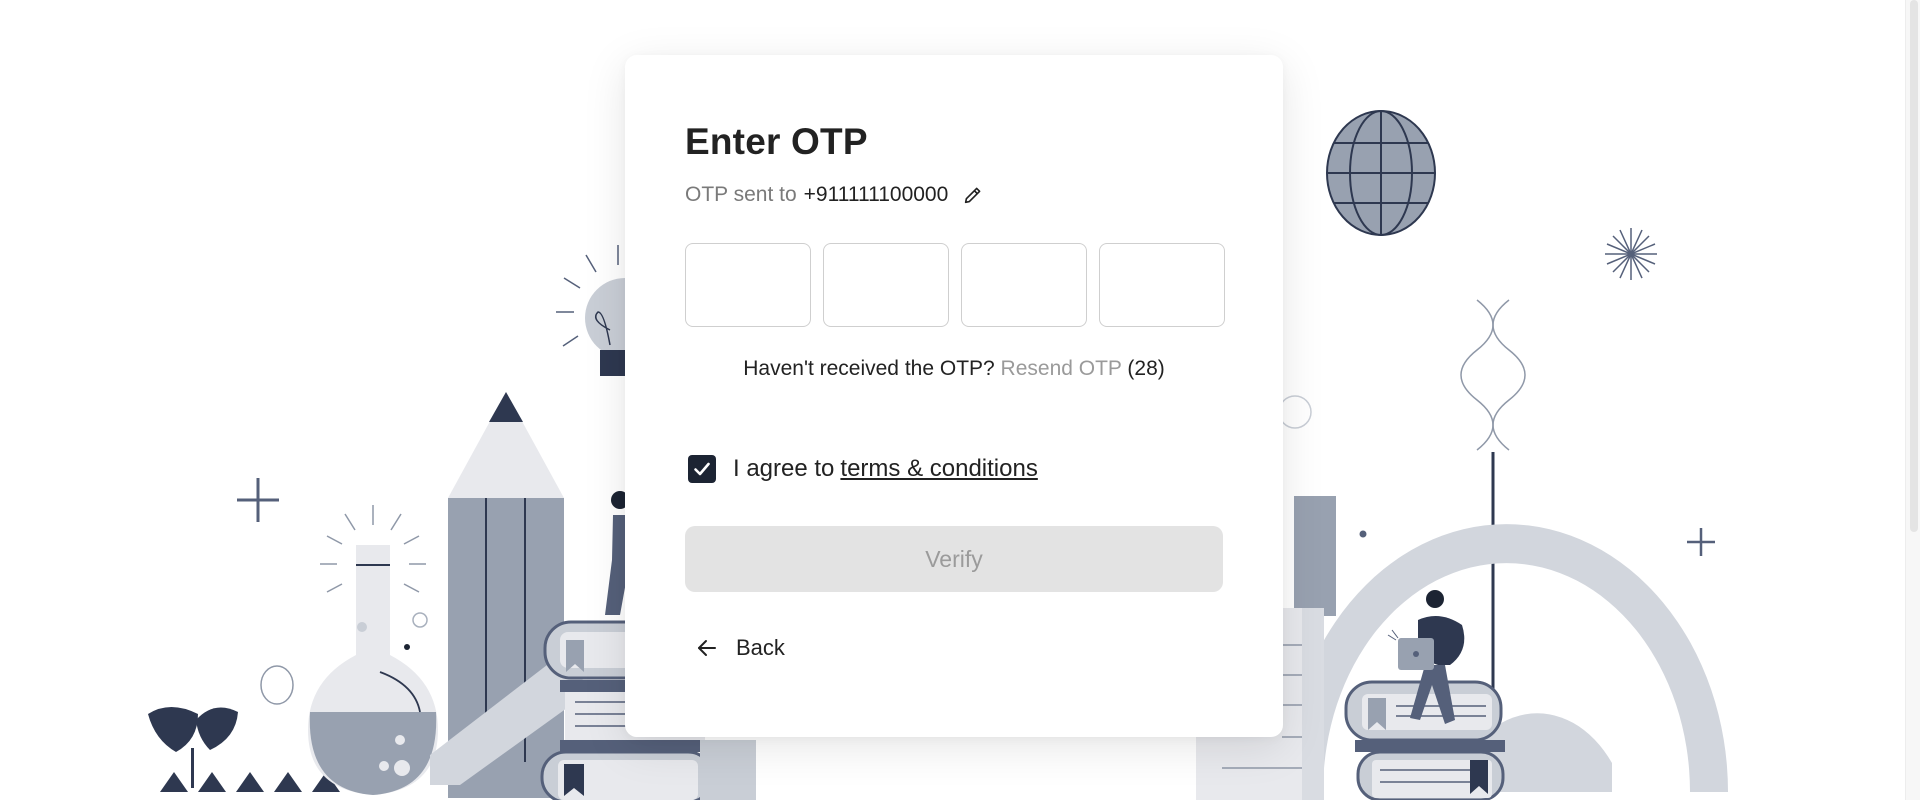  Describe the element at coordinates (193, 747) in the screenshot. I see `plant-decoration` at that location.